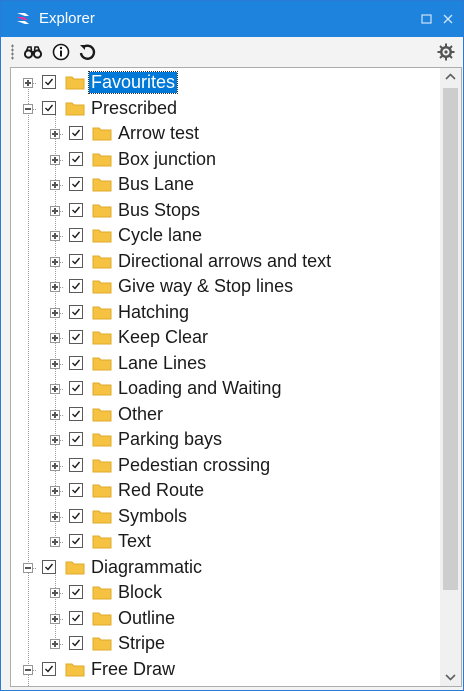 The height and width of the screenshot is (691, 464). I want to click on tree-item: Red Route, so click(226, 490).